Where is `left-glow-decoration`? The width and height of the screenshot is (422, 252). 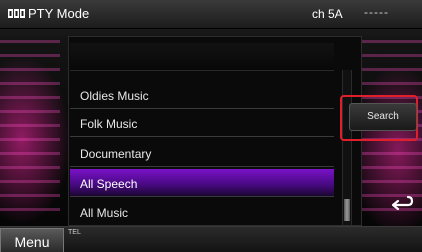
left-glow-decoration is located at coordinates (30, 130).